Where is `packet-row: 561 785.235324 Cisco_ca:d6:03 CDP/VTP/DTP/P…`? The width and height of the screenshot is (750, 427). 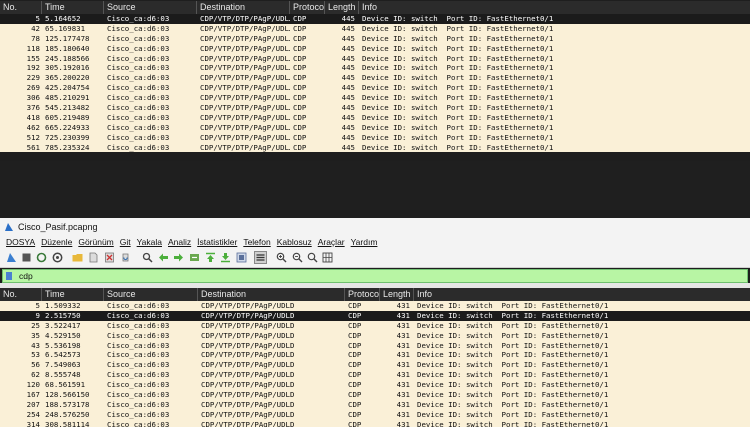
packet-row: 561 785.235324 Cisco_ca:d6:03 CDP/VTP/DTP/P… is located at coordinates (375, 147).